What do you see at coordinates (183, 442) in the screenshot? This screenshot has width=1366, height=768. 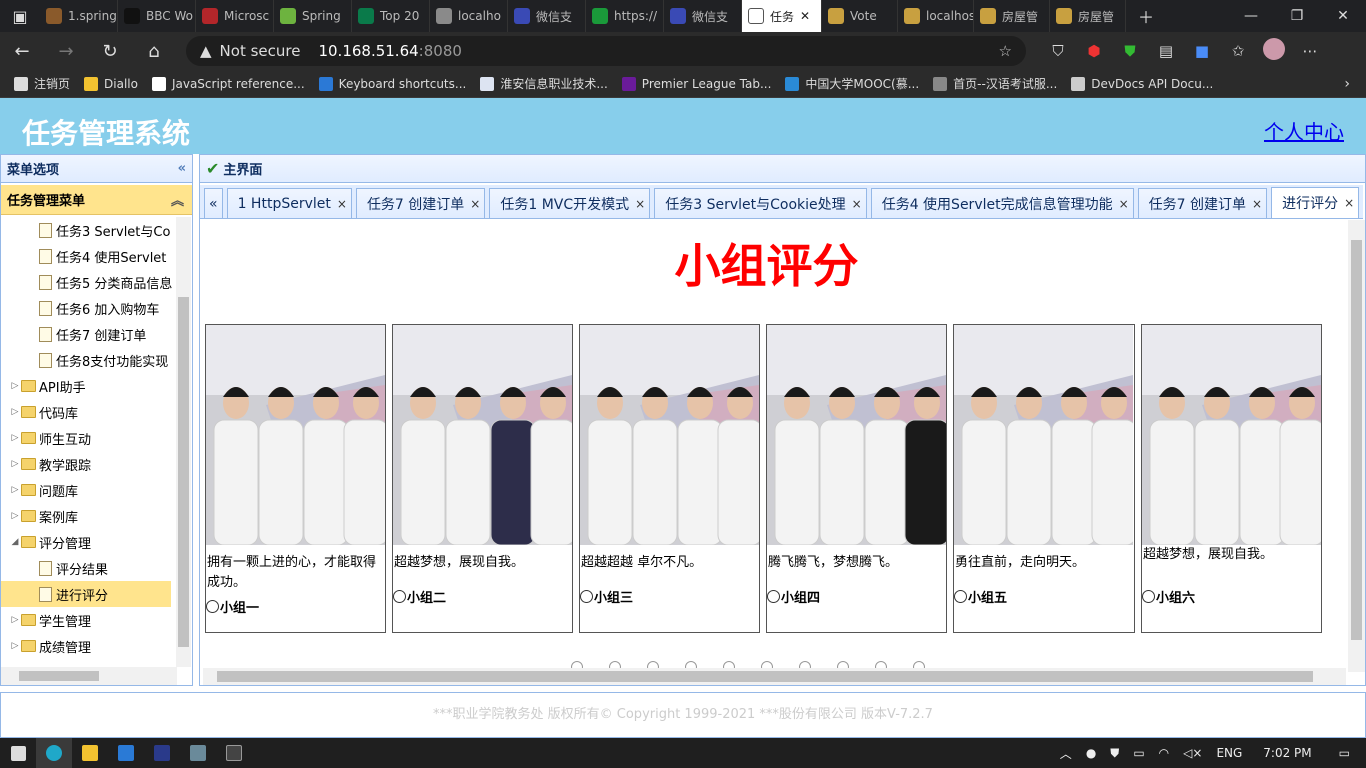 I see `sidebar-vertical-scrollbar` at bounding box center [183, 442].